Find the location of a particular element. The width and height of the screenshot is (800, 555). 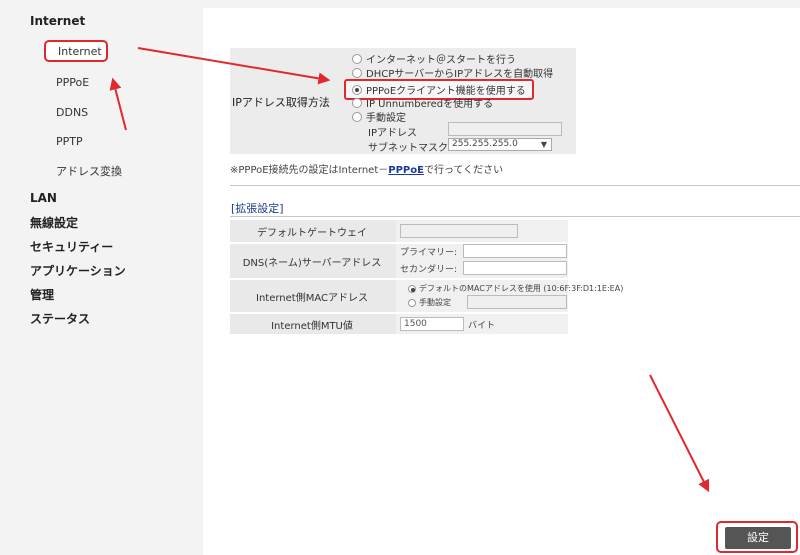

gateway-input is located at coordinates (459, 231).